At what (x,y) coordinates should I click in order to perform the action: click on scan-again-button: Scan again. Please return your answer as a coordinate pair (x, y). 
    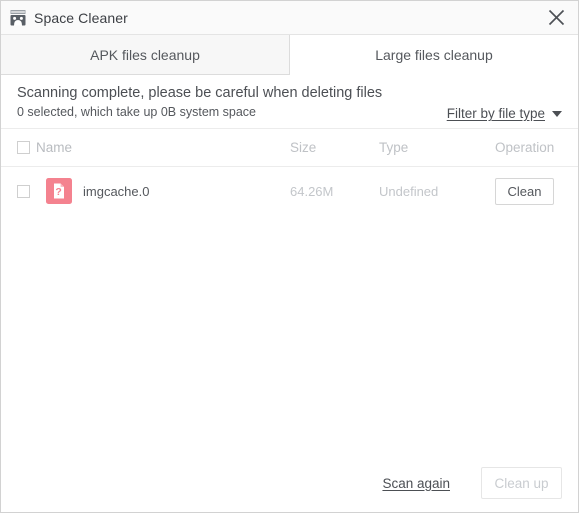
    Looking at the image, I should click on (416, 483).